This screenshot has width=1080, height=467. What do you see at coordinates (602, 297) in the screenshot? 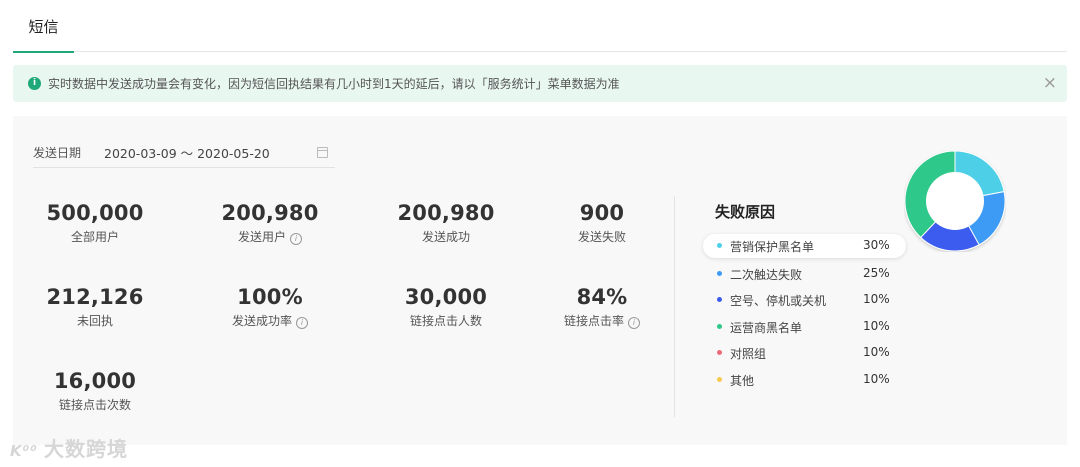
I see `stat-value: 84%` at bounding box center [602, 297].